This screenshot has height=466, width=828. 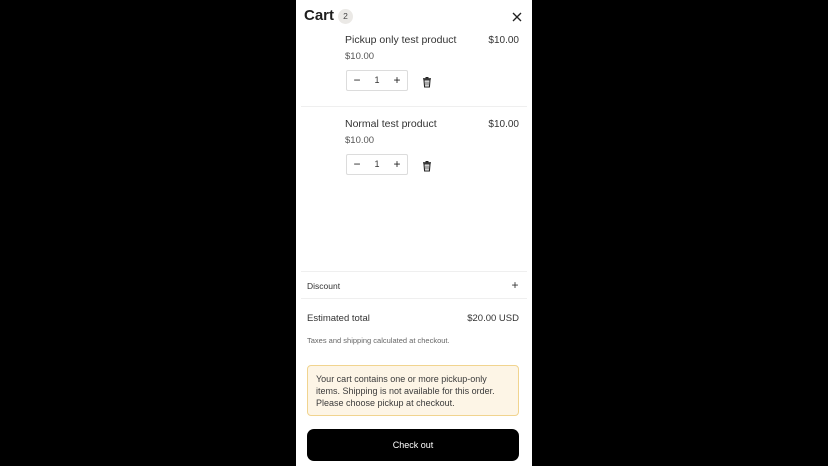 I want to click on estimated-total-label: Estimated total, so click(x=338, y=318).